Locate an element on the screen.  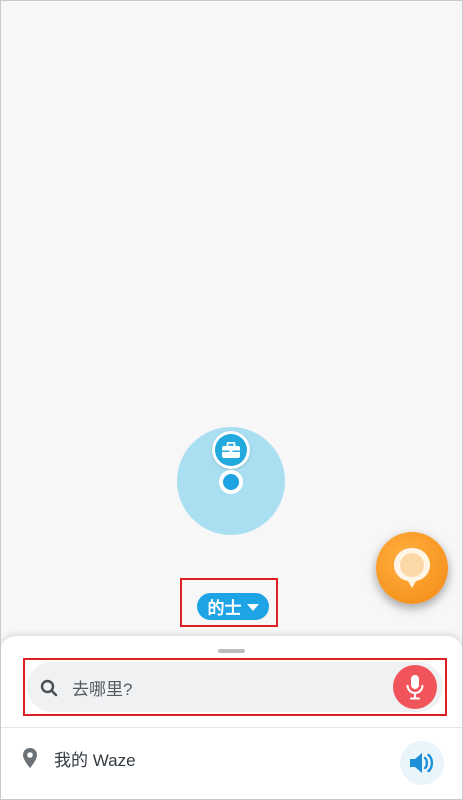
microphone-icon is located at coordinates (415, 687).